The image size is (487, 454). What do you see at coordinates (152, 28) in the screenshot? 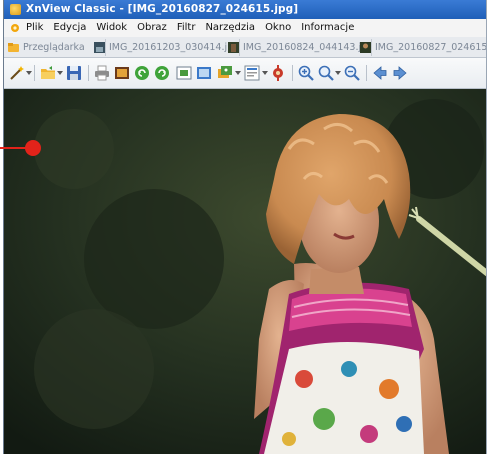
I see `menu-obraz: Obraz` at bounding box center [152, 28].